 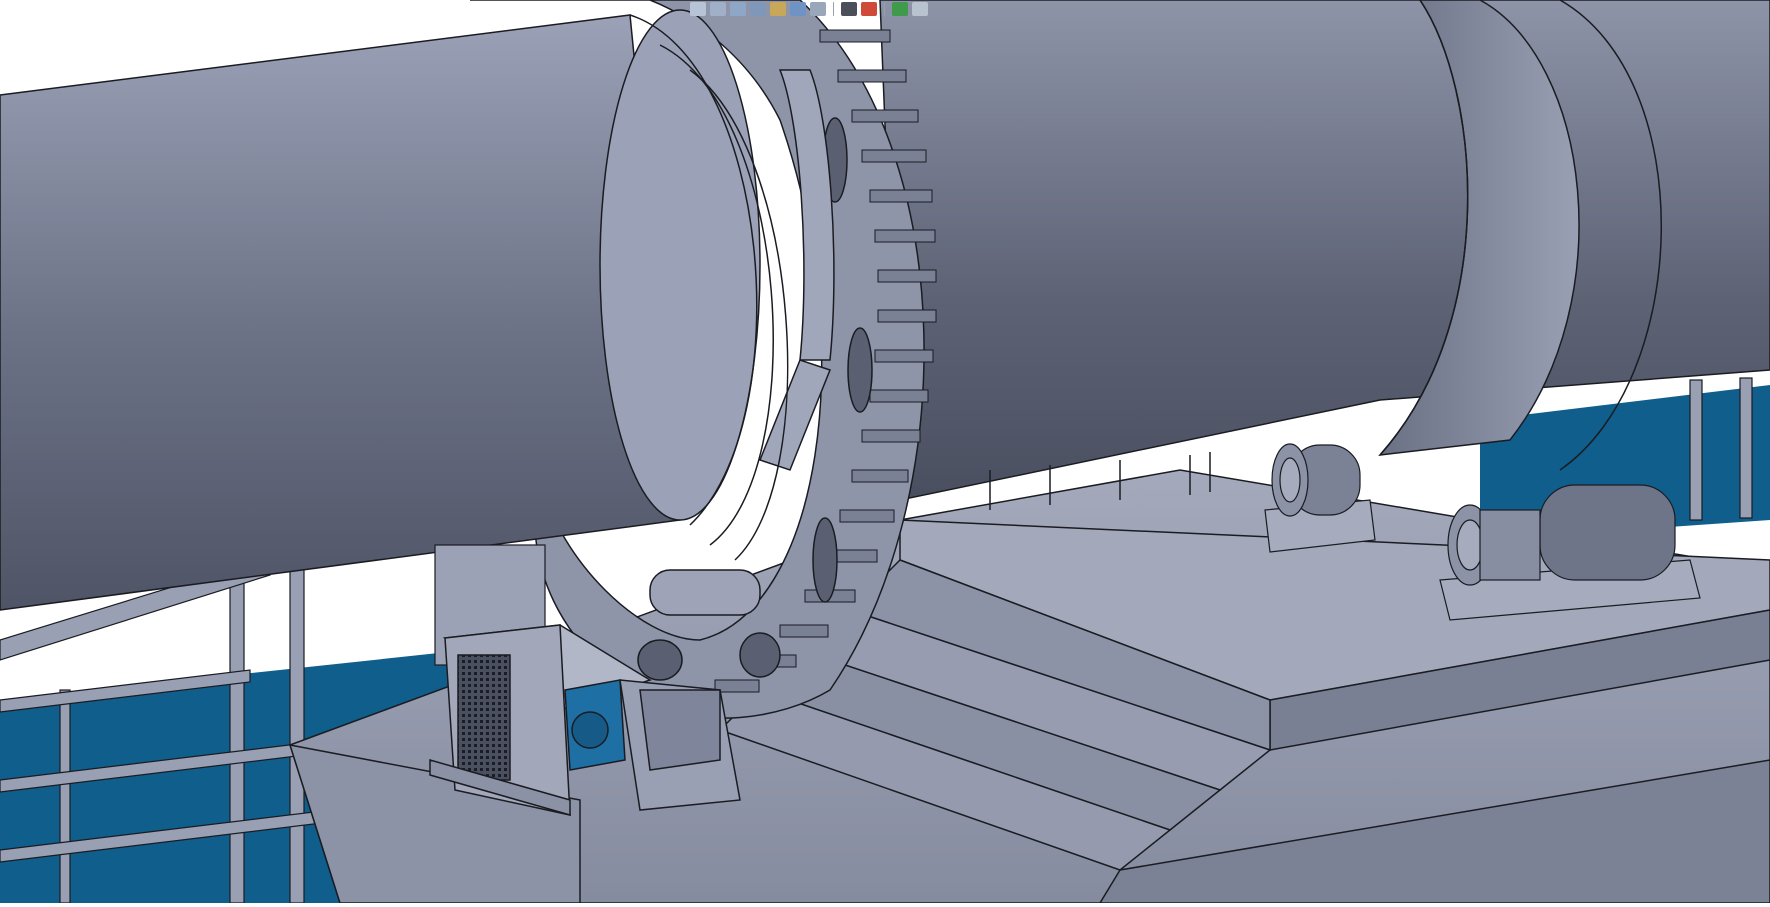 What do you see at coordinates (798, 9) in the screenshot?
I see `multi-view-icon` at bounding box center [798, 9].